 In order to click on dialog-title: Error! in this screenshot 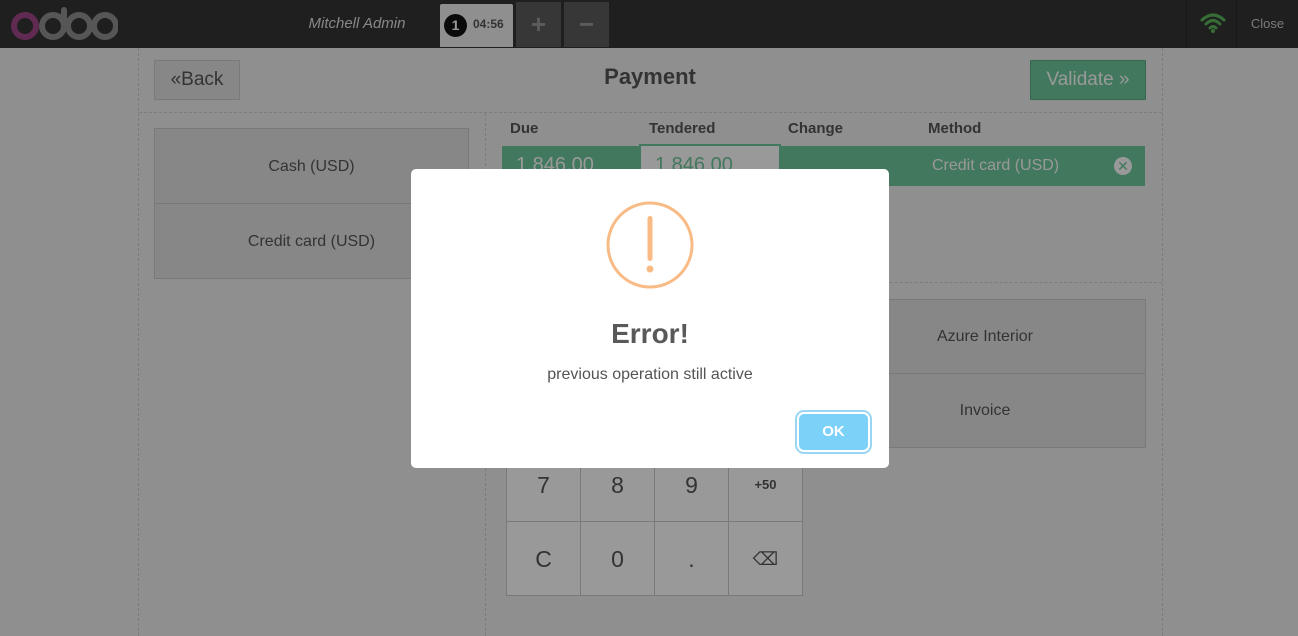, I will do `click(650, 333)`.